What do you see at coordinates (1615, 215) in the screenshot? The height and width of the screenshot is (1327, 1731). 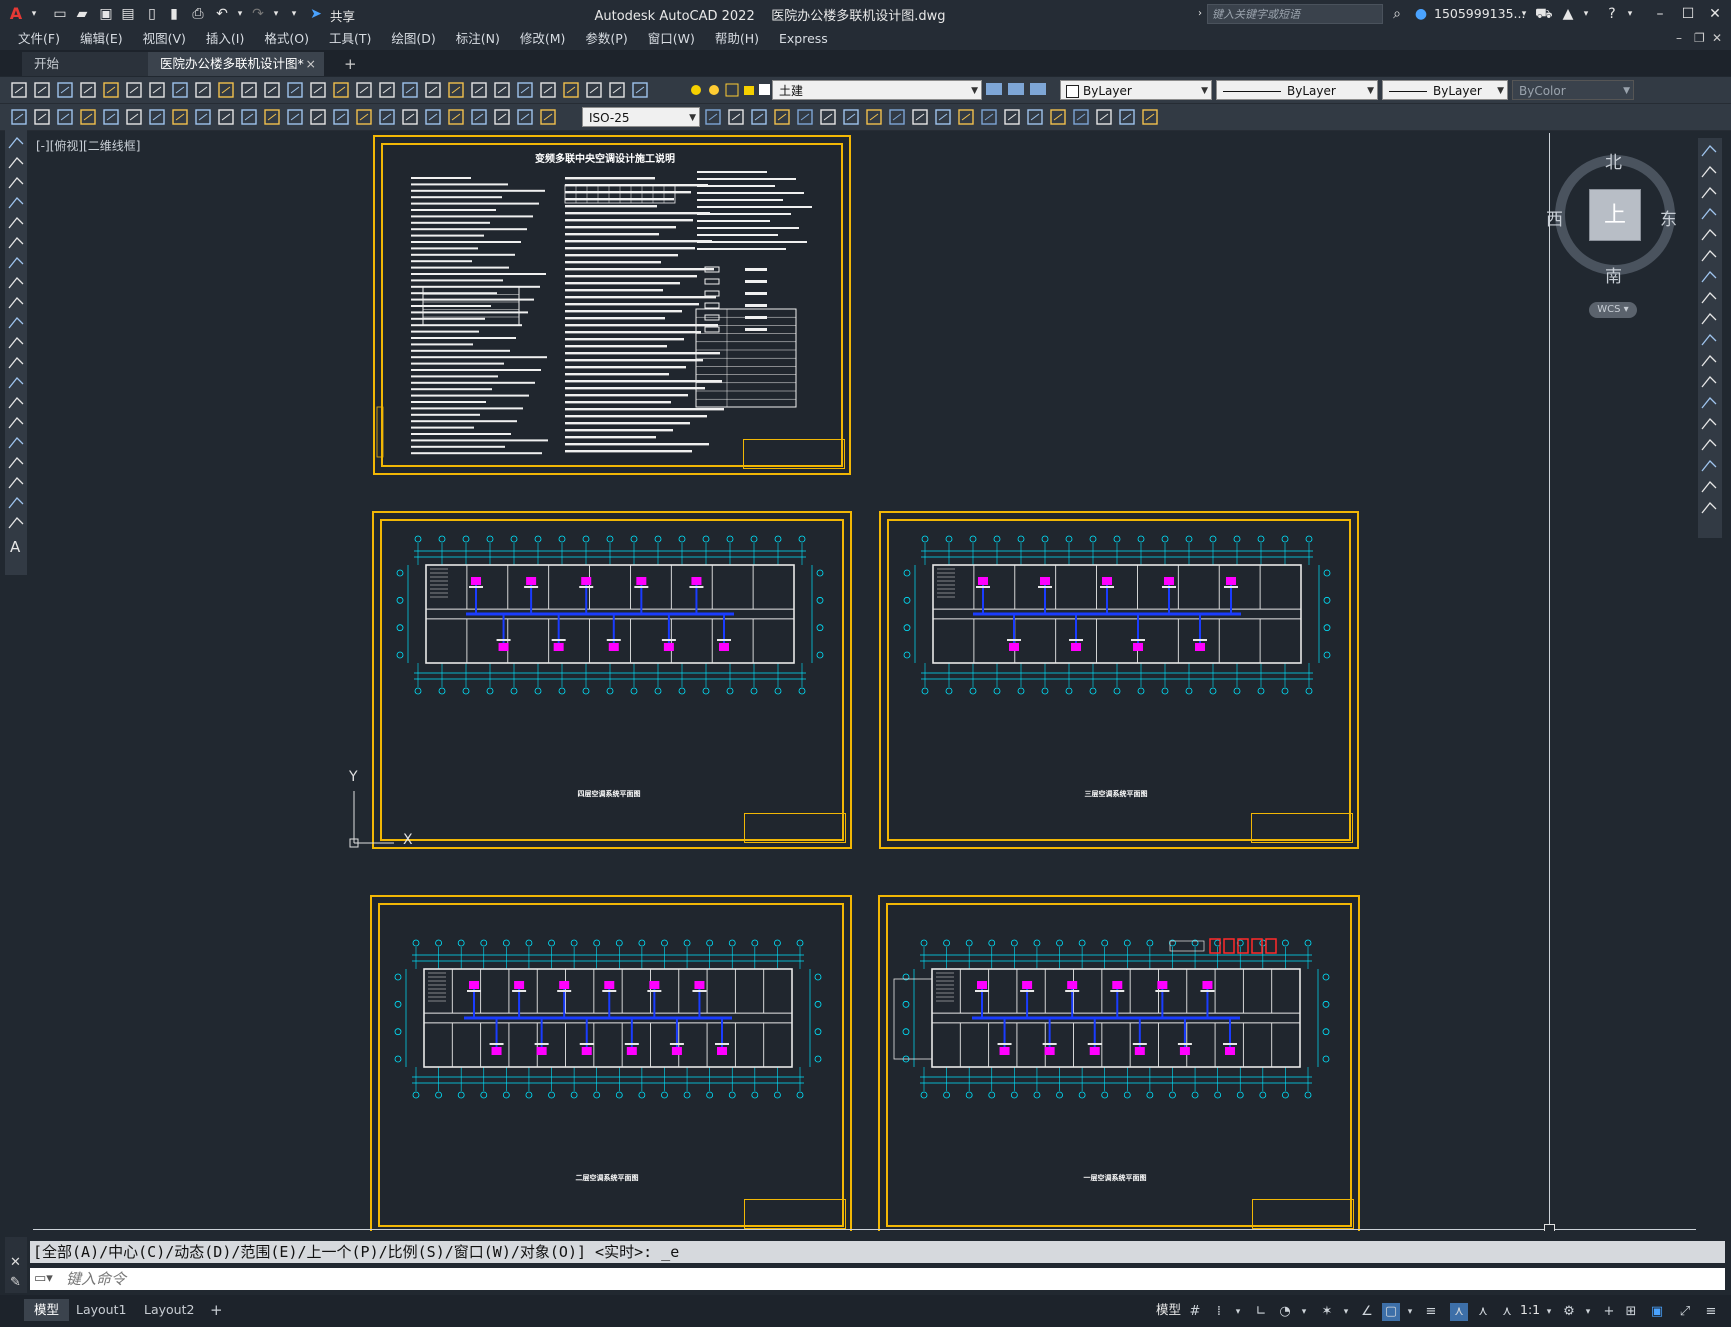 I see `viewcube-face: 上` at bounding box center [1615, 215].